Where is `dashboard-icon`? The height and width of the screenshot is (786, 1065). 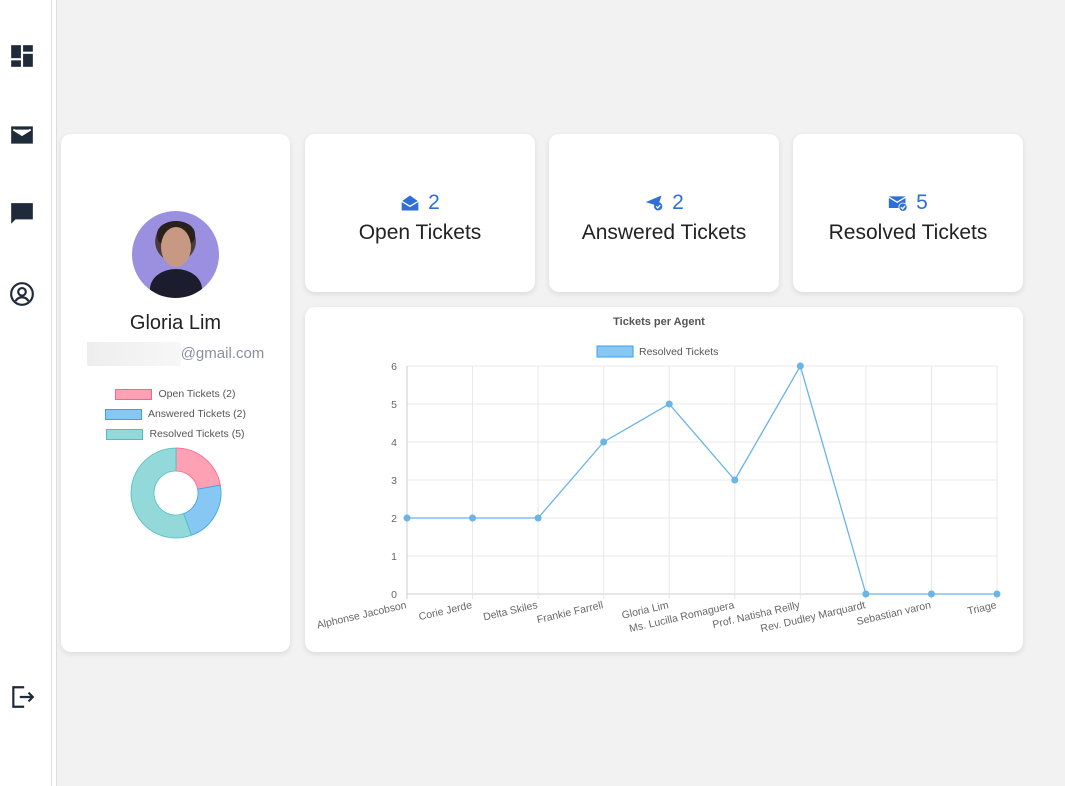
dashboard-icon is located at coordinates (22, 56).